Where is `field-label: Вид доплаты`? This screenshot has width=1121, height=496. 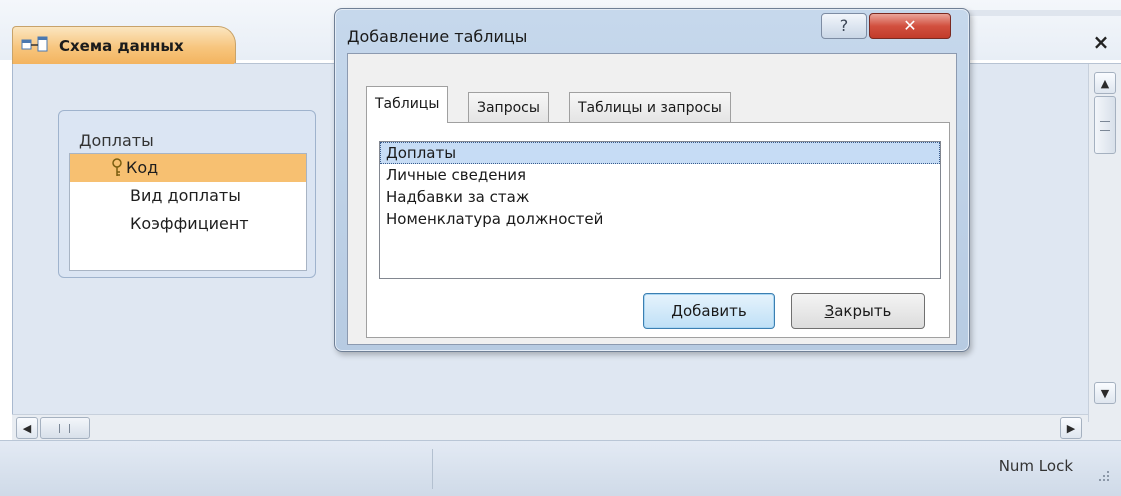 field-label: Вид доплаты is located at coordinates (185, 195).